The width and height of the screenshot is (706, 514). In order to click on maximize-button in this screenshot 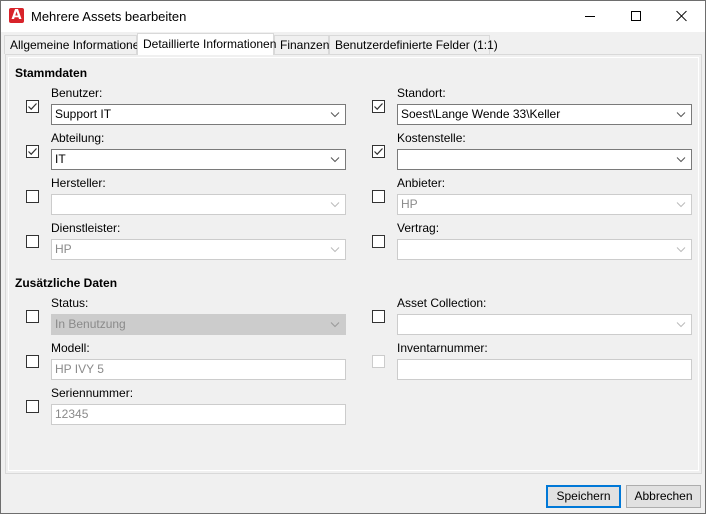, I will do `click(636, 16)`.